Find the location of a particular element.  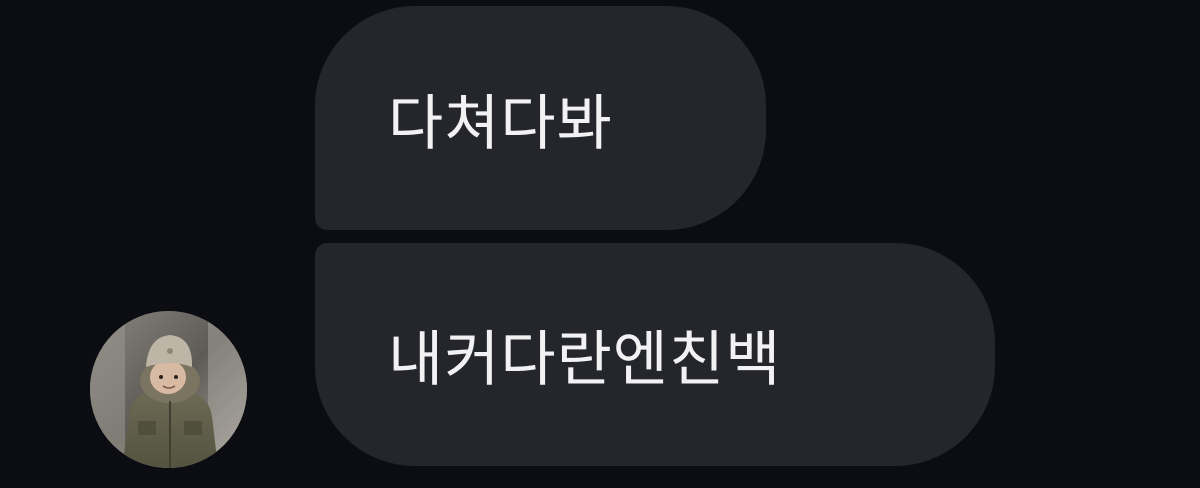

child-photo-icon is located at coordinates (168, 389).